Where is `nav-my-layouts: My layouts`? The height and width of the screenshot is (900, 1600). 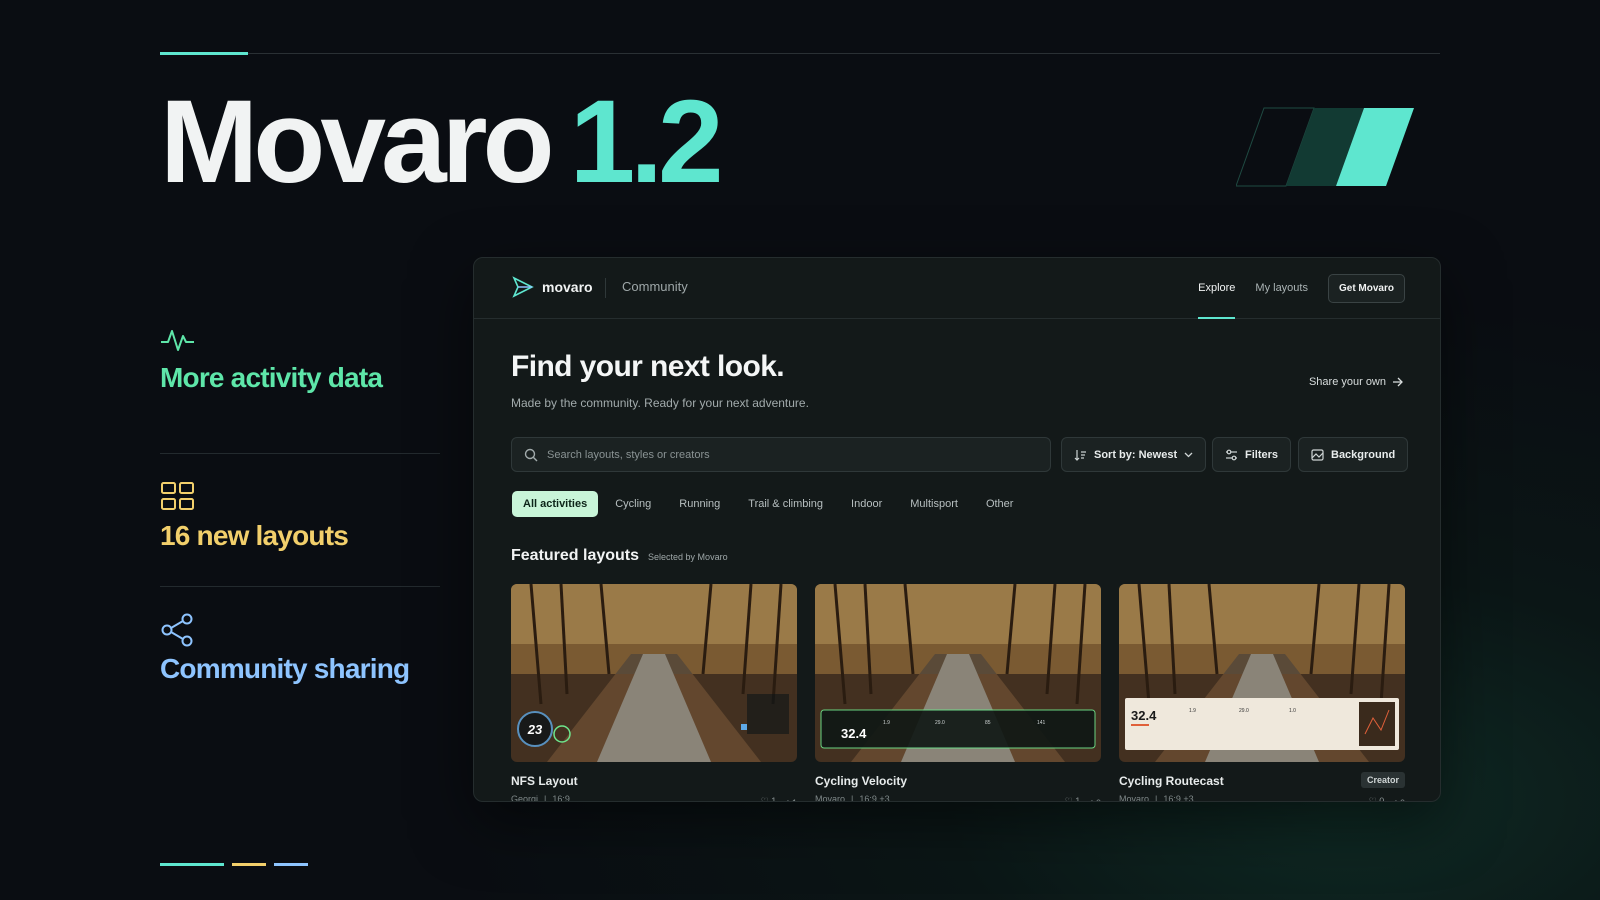
nav-my-layouts: My layouts is located at coordinates (1281, 288).